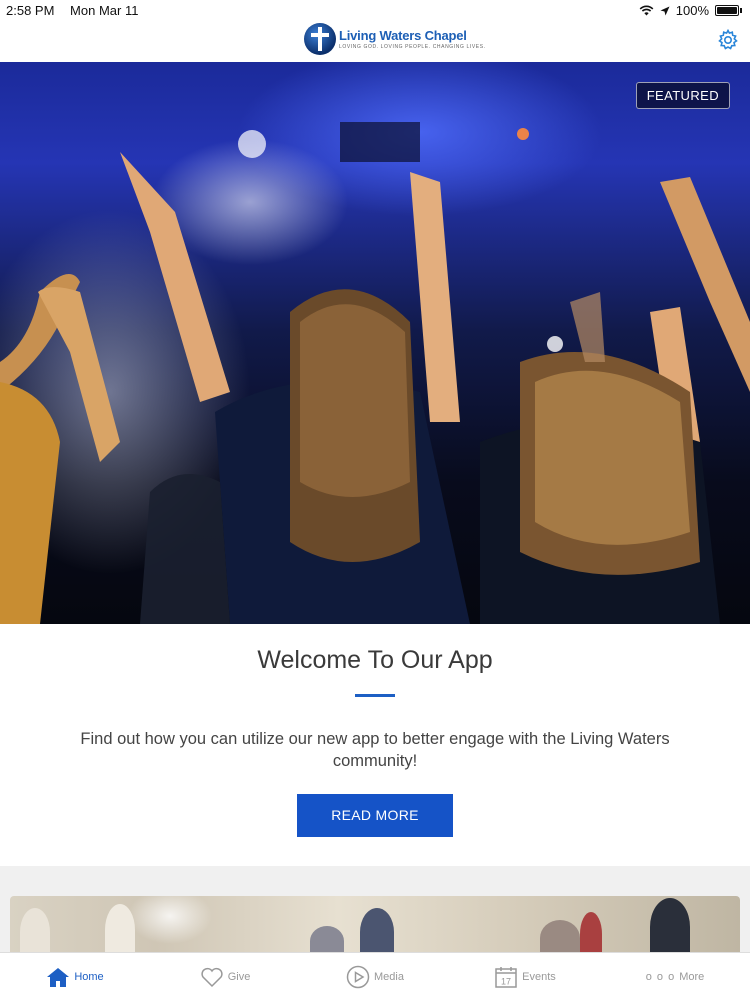 The image size is (750, 1000). I want to click on play-icon, so click(358, 976).